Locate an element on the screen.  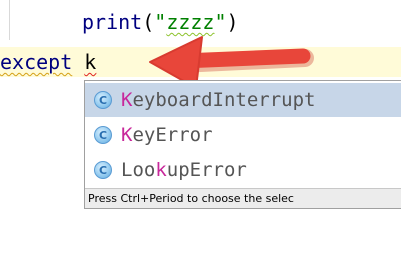
completion-prefix: Loo is located at coordinates (138, 170).